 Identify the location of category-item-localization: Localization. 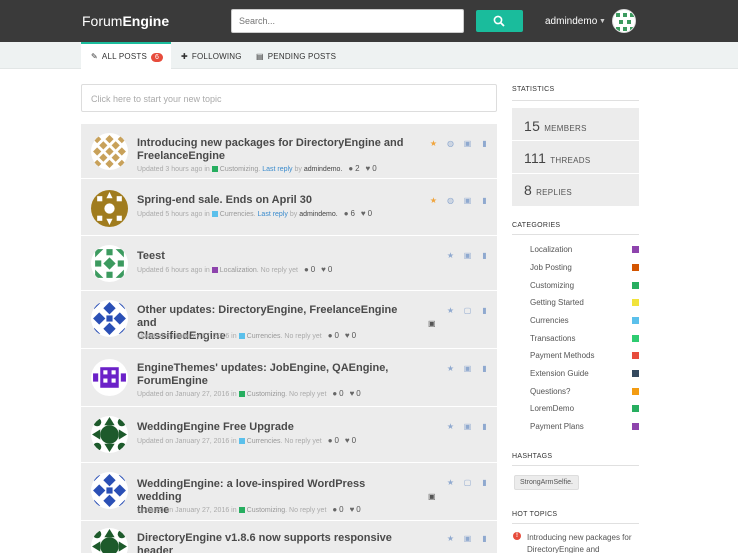
(551, 249).